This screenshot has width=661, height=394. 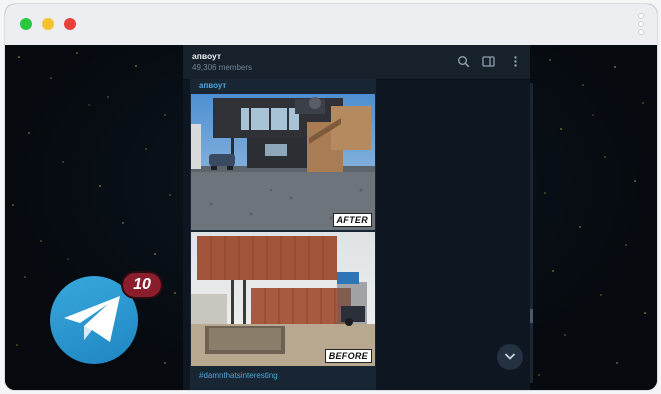 I want to click on chevron-down-icon, so click(x=510, y=356).